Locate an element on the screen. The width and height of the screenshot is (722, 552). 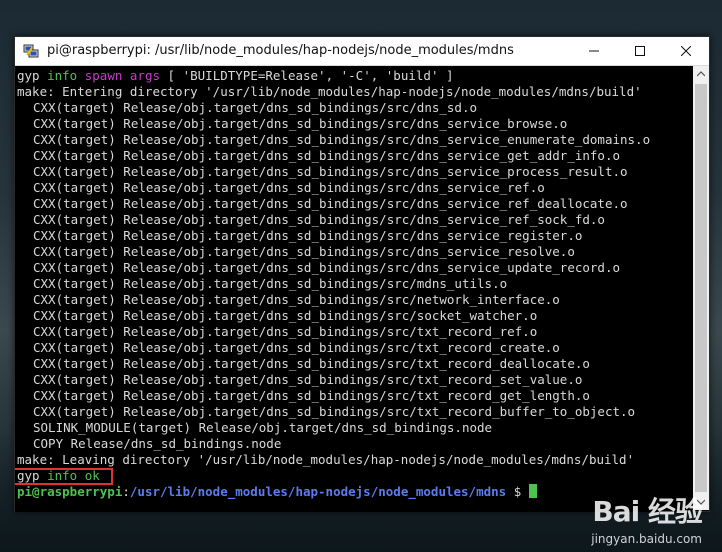
scroll-up-button is located at coordinates (701, 74).